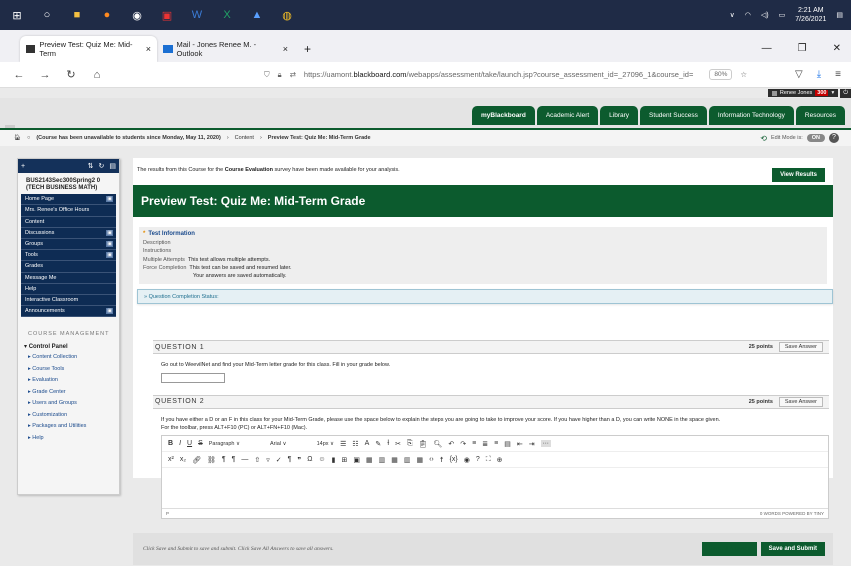  Describe the element at coordinates (442, 460) in the screenshot. I see `accessibility-icon: ☨` at that location.